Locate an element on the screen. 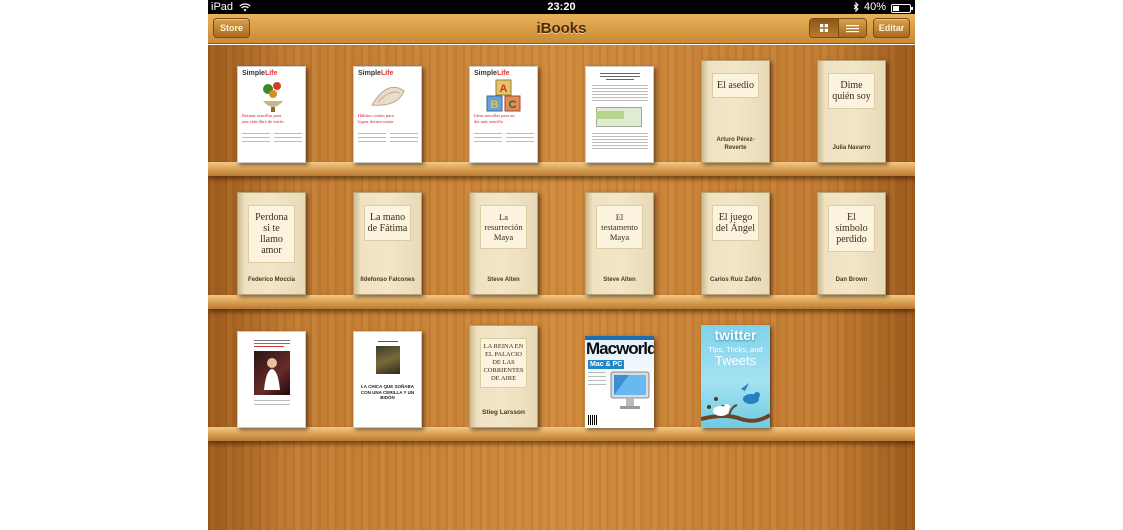  list-icon is located at coordinates (852, 28).